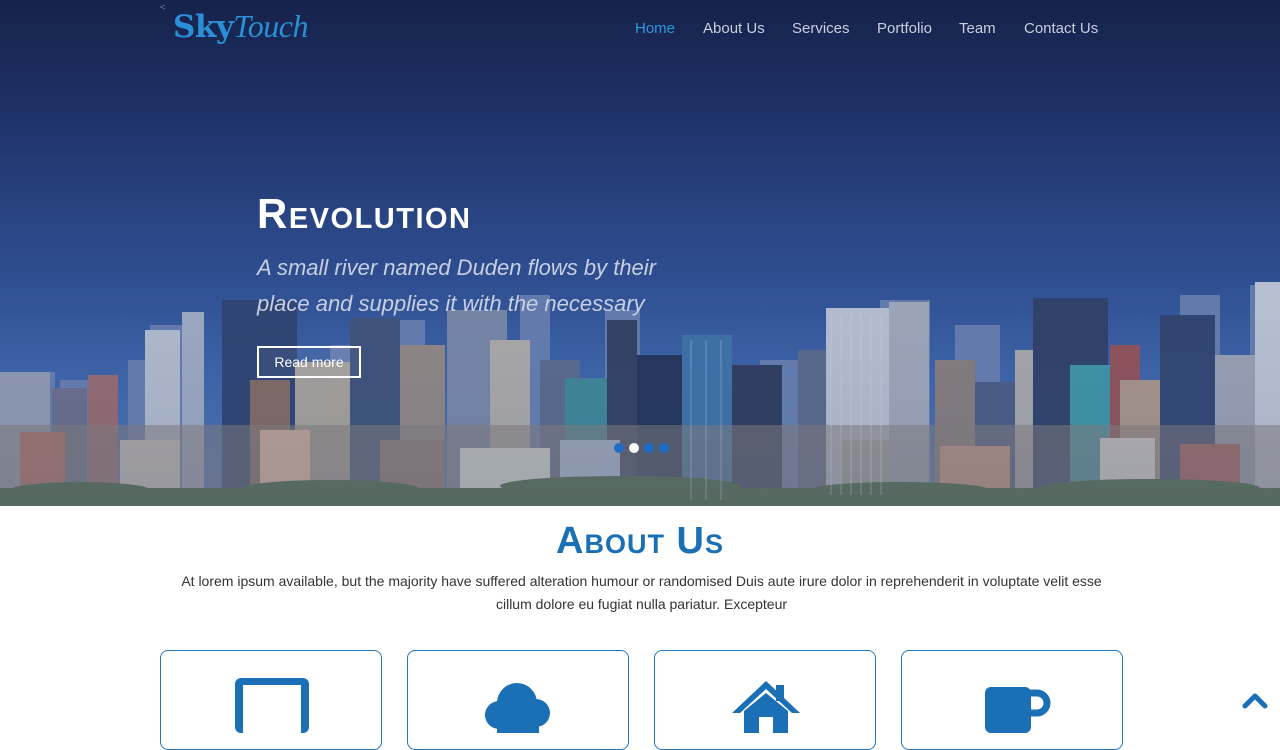 The width and height of the screenshot is (1280, 750). What do you see at coordinates (451, 303) in the screenshot?
I see `hero-subtitle-line2: place and supplies it with the necessary` at bounding box center [451, 303].